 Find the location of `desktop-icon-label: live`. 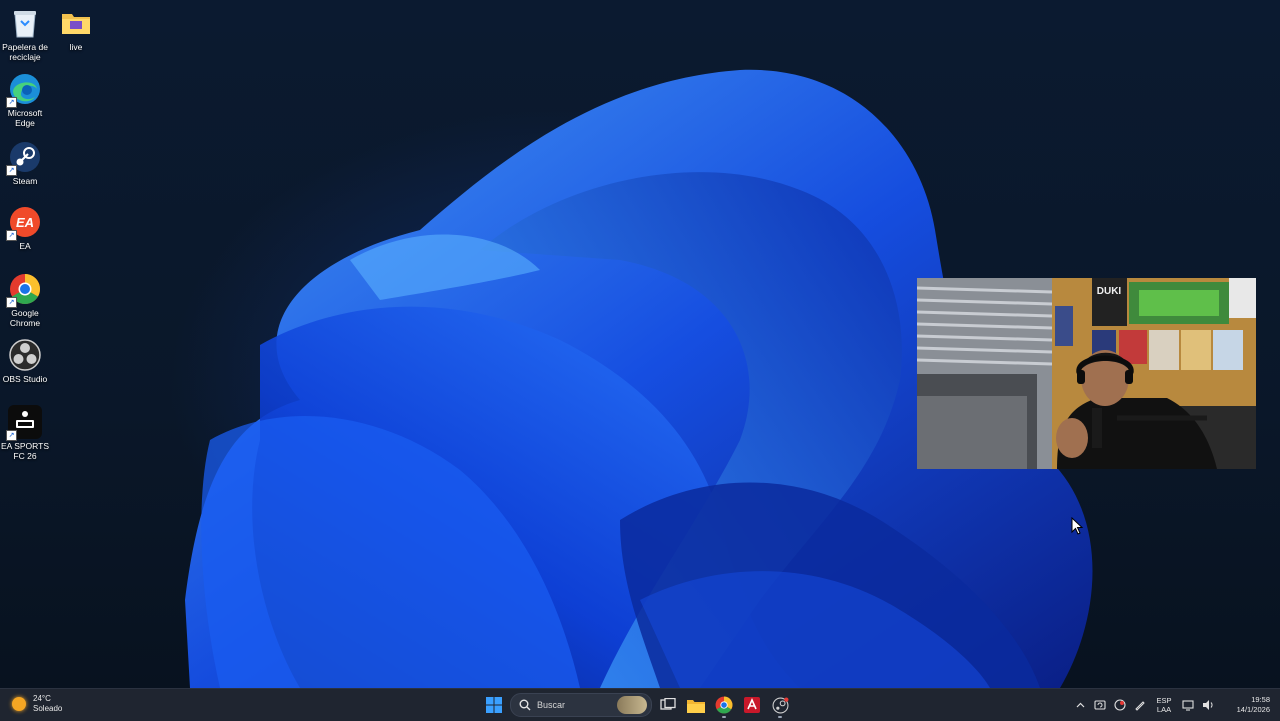

desktop-icon-label: live is located at coordinates (76, 47).